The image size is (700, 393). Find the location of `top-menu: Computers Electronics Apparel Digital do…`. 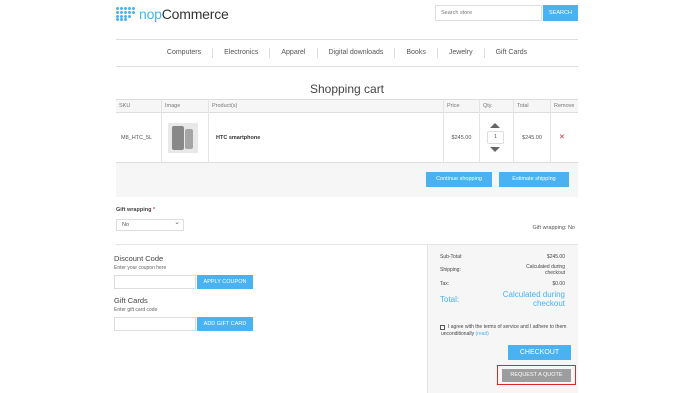

top-menu: Computers Electronics Apparel Digital do… is located at coordinates (347, 53).